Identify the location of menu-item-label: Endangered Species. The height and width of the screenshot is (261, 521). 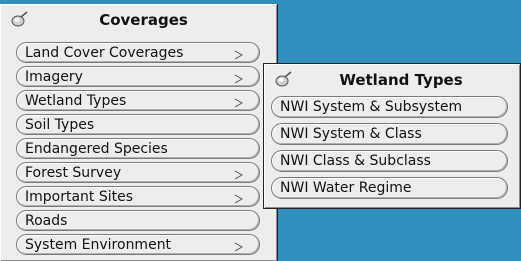
(96, 148).